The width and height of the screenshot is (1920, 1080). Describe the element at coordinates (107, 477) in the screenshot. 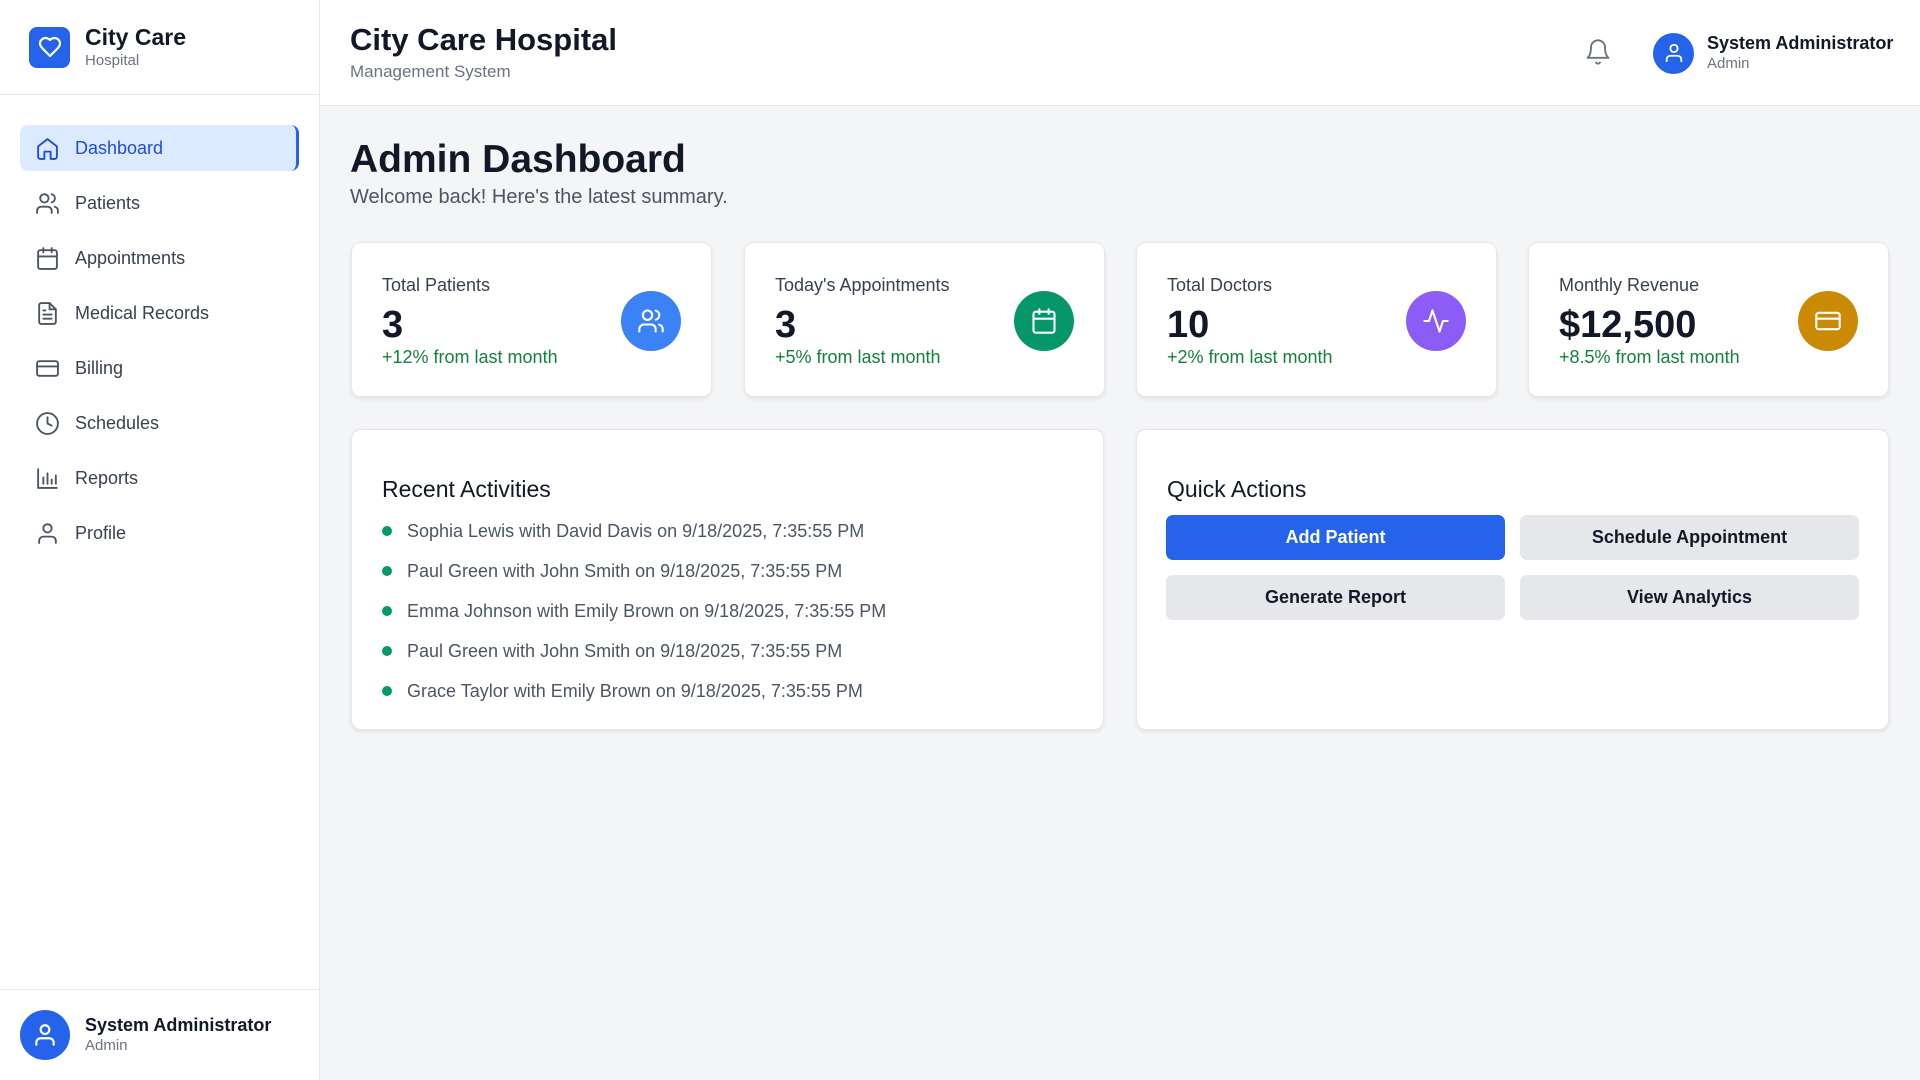

I see `sidebar-item-label: Reports` at that location.